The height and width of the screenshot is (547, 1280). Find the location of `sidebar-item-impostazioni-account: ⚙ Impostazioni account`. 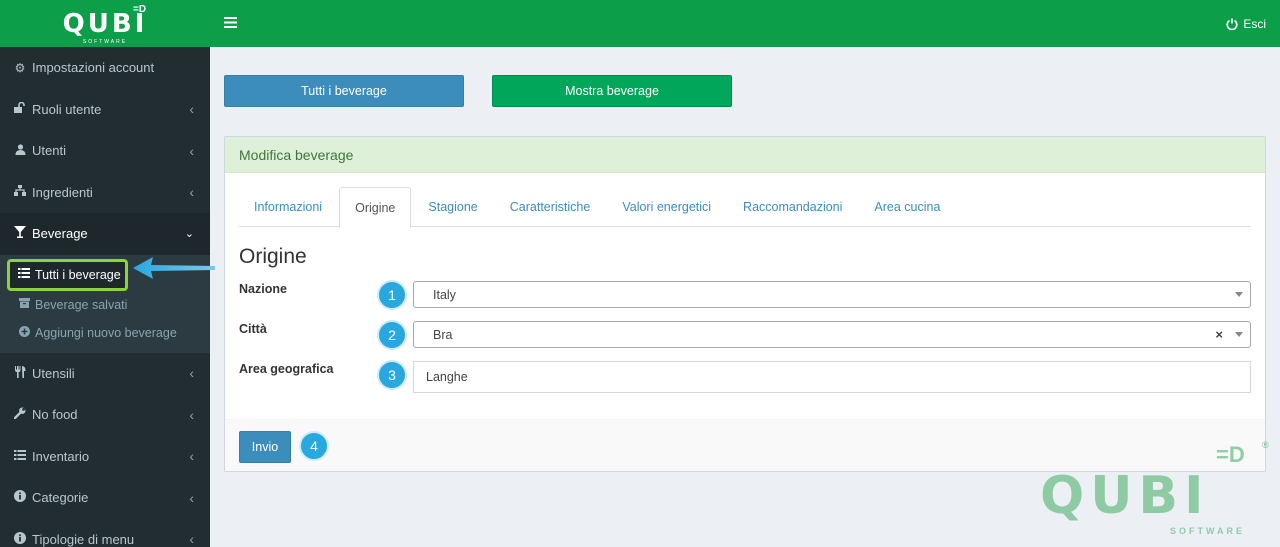

sidebar-item-impostazioni-account: ⚙ Impostazioni account is located at coordinates (105, 68).